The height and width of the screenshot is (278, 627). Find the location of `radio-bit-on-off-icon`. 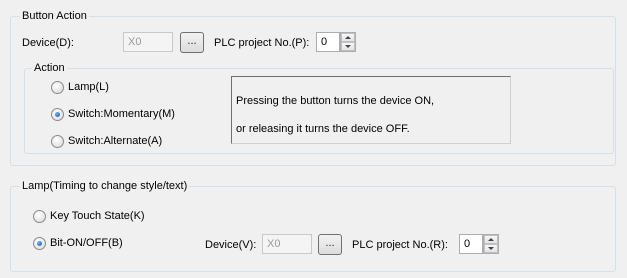

radio-bit-on-off-icon is located at coordinates (39, 243).